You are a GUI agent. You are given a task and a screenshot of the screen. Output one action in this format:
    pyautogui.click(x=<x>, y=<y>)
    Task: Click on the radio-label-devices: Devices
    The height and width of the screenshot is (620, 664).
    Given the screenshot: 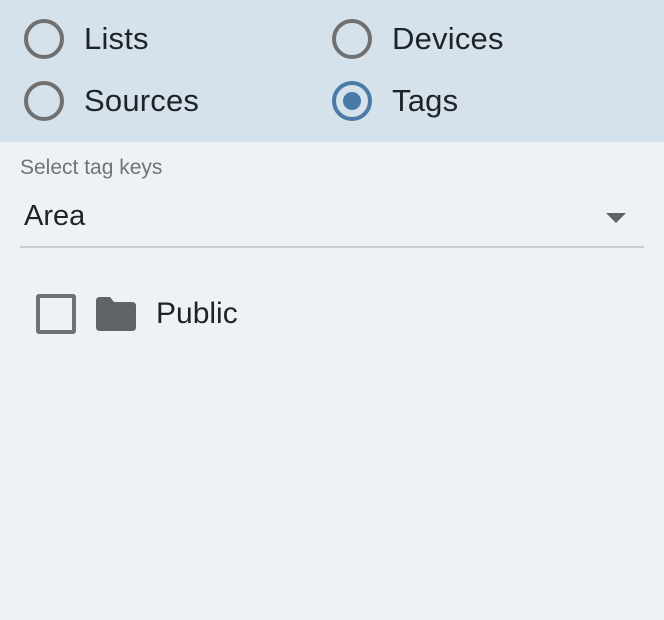 What is the action you would take?
    pyautogui.click(x=448, y=39)
    